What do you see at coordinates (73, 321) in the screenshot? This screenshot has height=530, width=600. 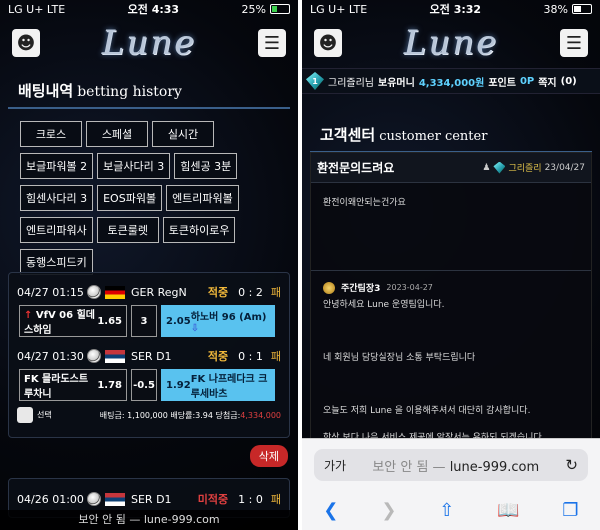 I see `home-odds-button: ↑ VfV 06 힐데스하임 1.65` at bounding box center [73, 321].